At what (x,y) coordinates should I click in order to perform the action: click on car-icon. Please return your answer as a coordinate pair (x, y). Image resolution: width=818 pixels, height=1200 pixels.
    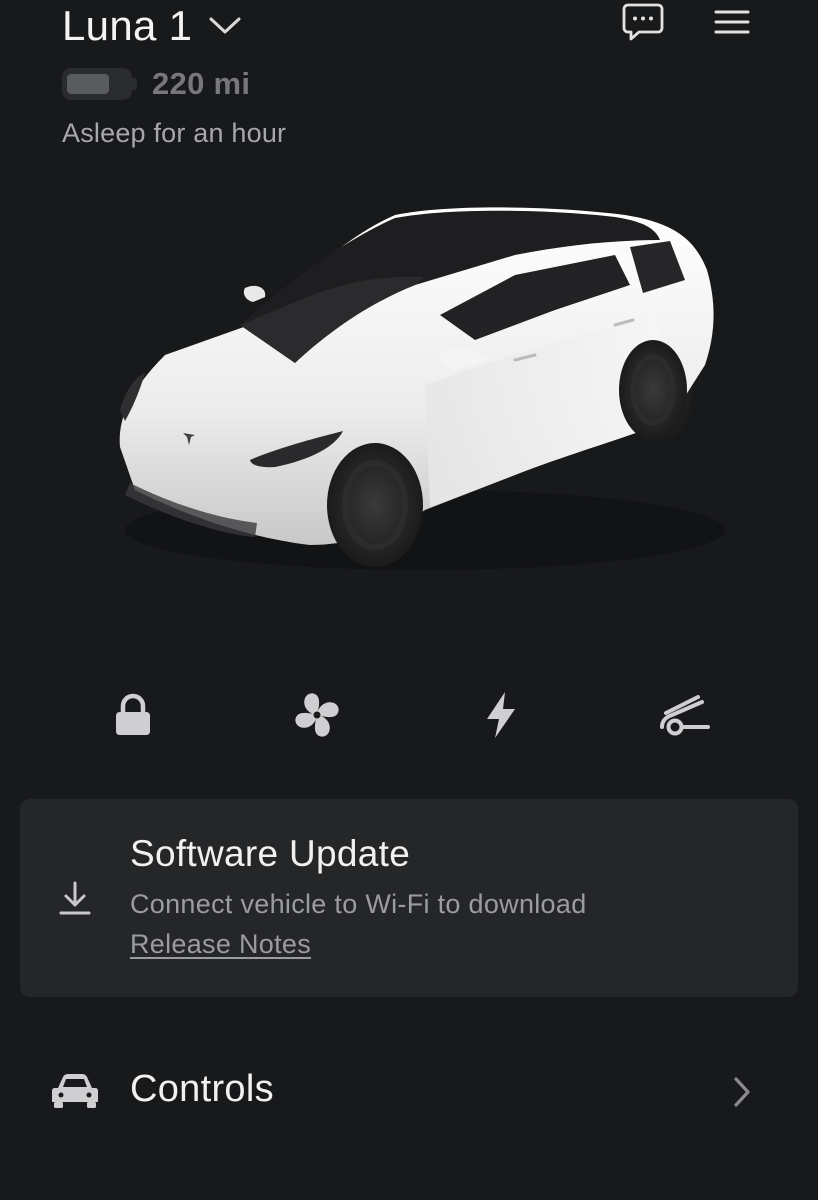
    Looking at the image, I should click on (75, 1091).